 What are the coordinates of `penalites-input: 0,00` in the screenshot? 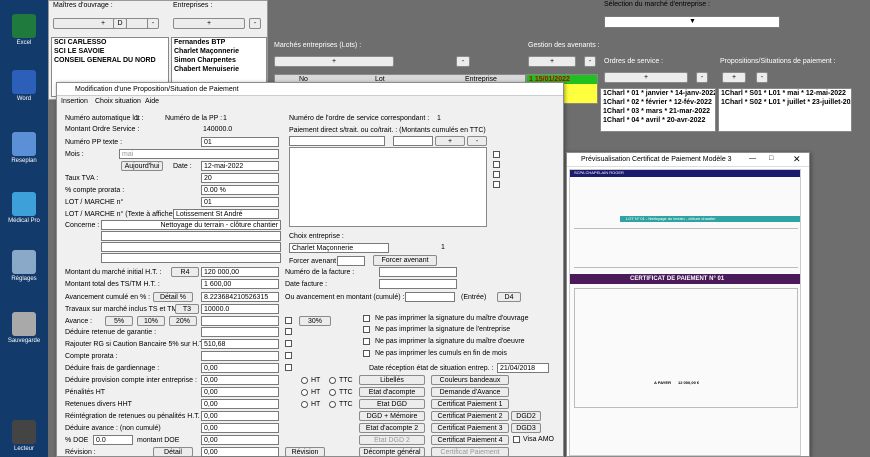 It's located at (240, 392).